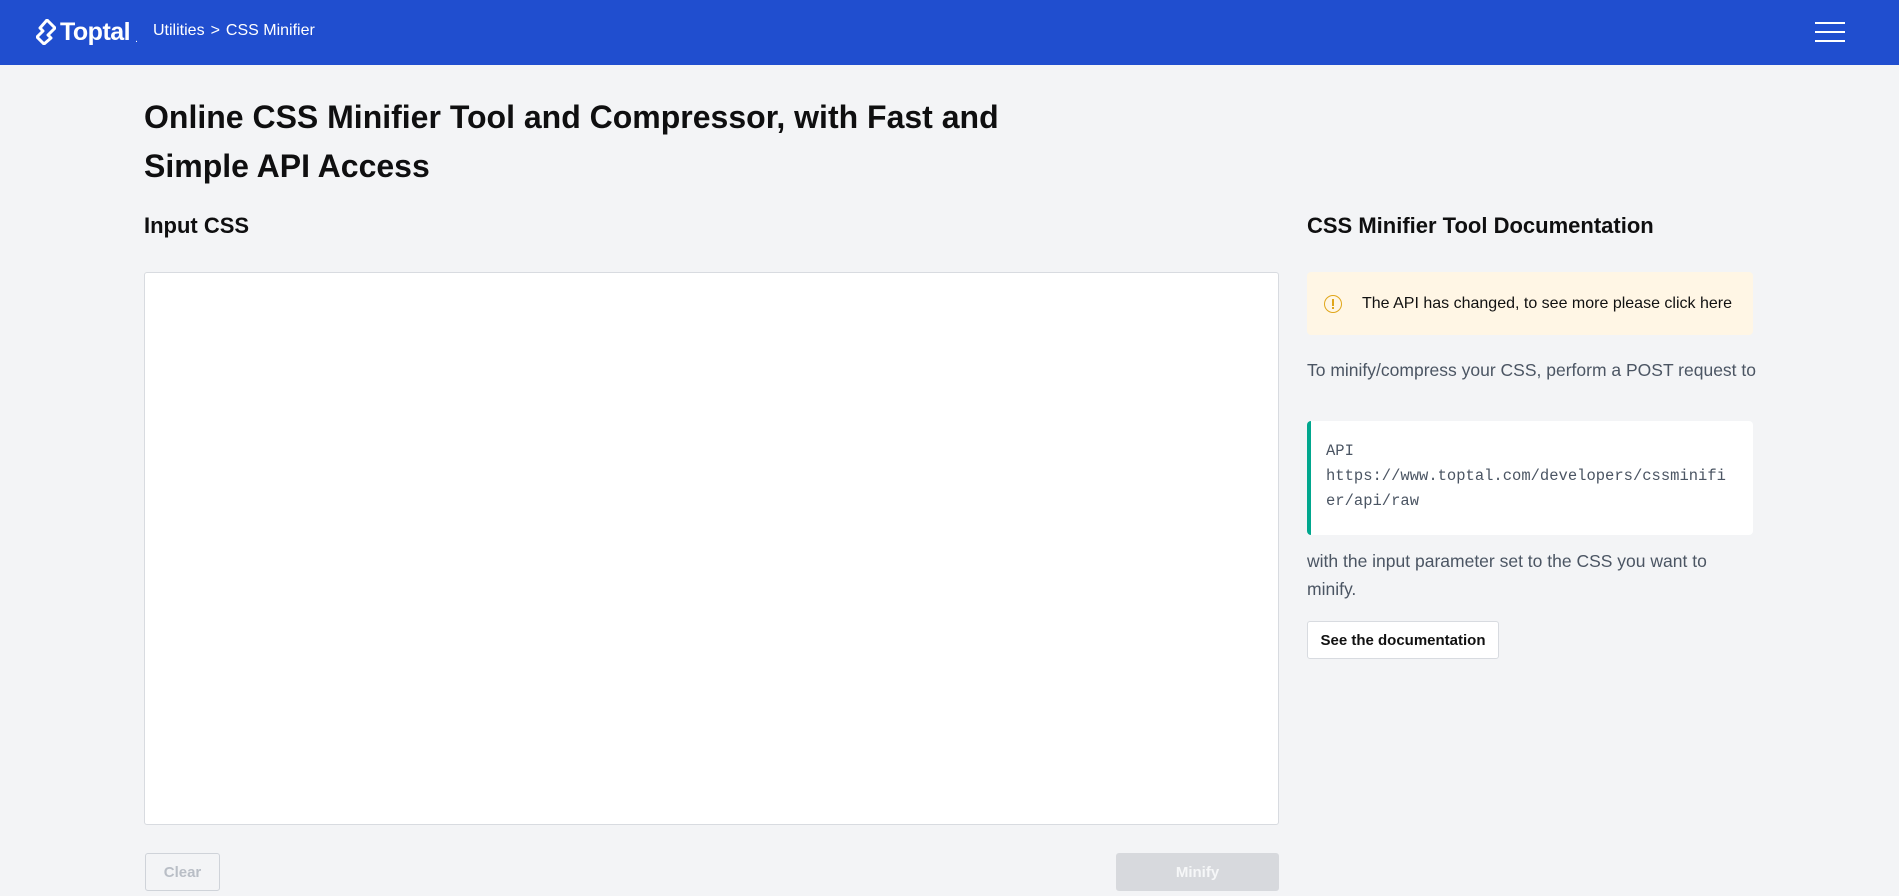 The width and height of the screenshot is (1899, 896). What do you see at coordinates (1480, 225) in the screenshot?
I see `documentation-heading: CSS Minifier Tool Documentation` at bounding box center [1480, 225].